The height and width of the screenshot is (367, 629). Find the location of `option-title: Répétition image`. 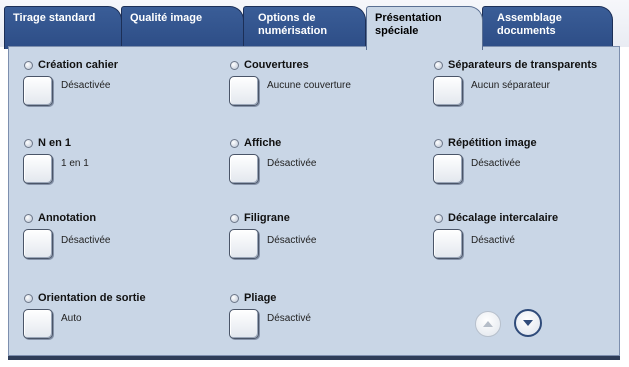

option-title: Répétition image is located at coordinates (485, 143).